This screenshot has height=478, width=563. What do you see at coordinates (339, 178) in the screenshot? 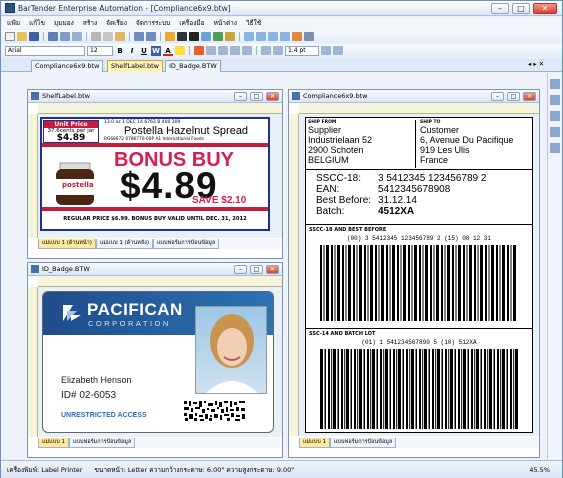
I see `sscc-label: SSCC-18:` at bounding box center [339, 178].